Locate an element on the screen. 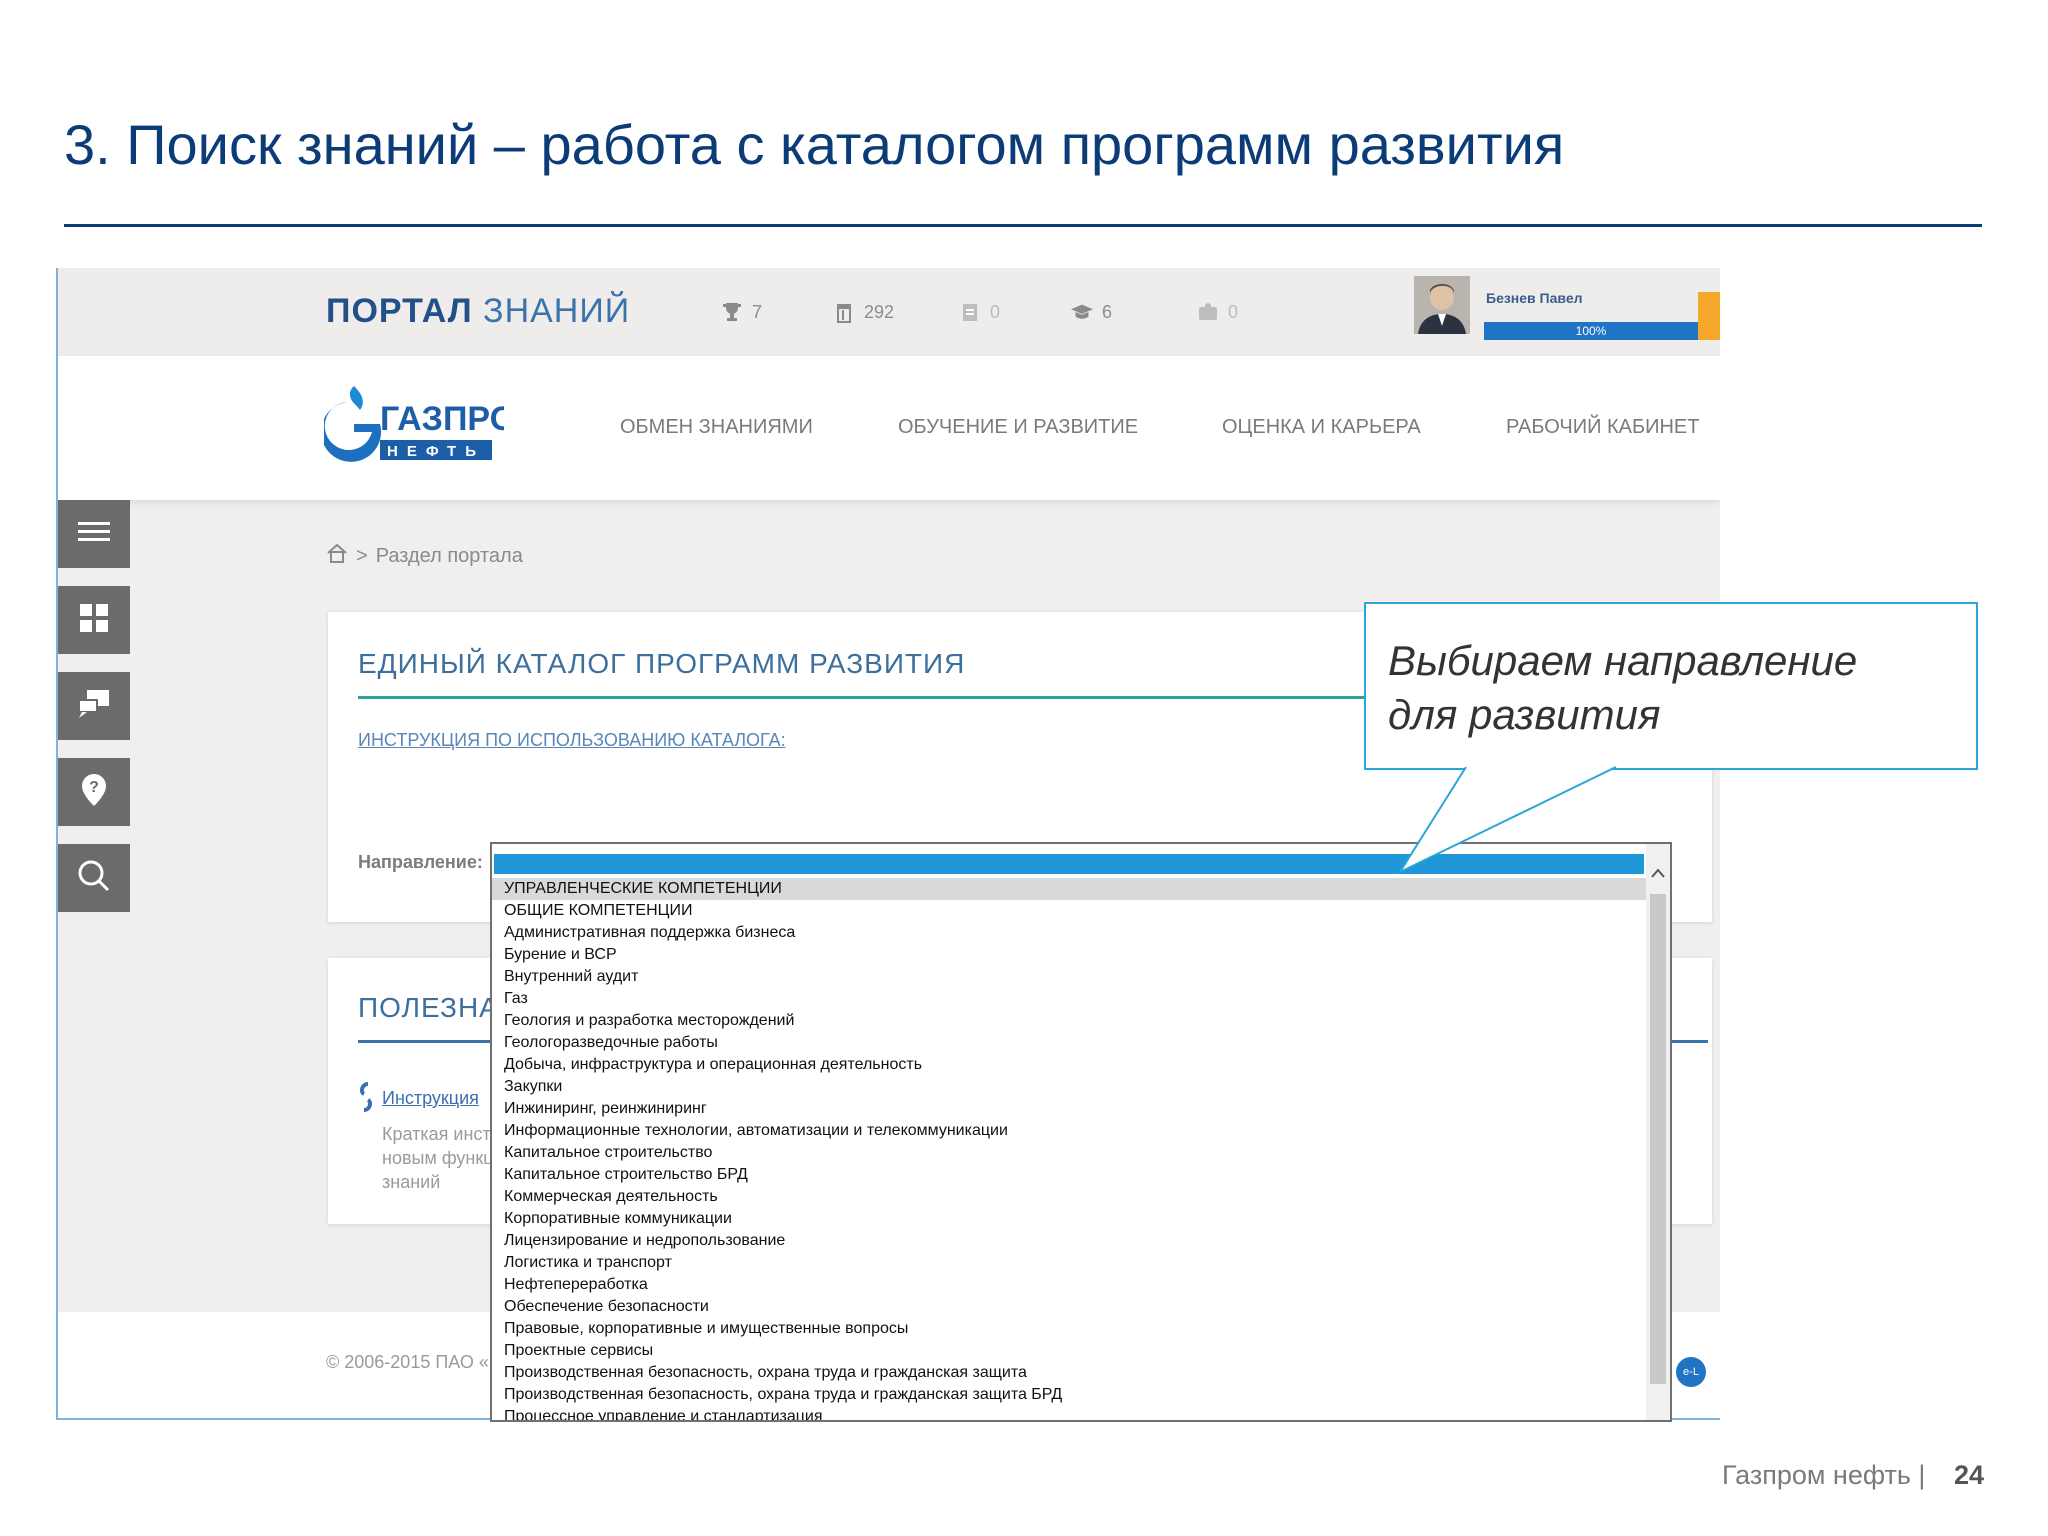  page-number: 24 is located at coordinates (1969, 1475).